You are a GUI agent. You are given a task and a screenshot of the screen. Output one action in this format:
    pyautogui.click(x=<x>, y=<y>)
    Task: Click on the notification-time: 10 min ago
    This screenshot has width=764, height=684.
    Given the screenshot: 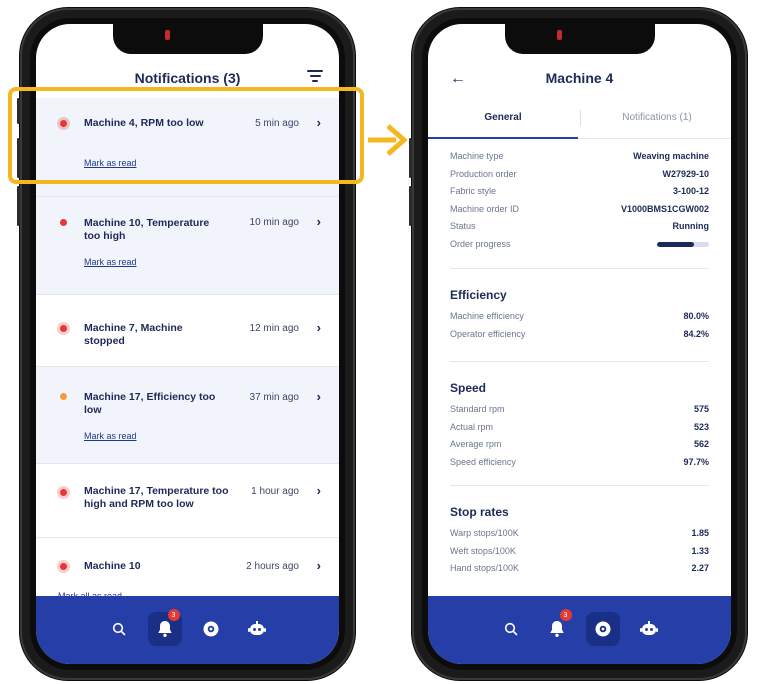 What is the action you would take?
    pyautogui.click(x=274, y=222)
    